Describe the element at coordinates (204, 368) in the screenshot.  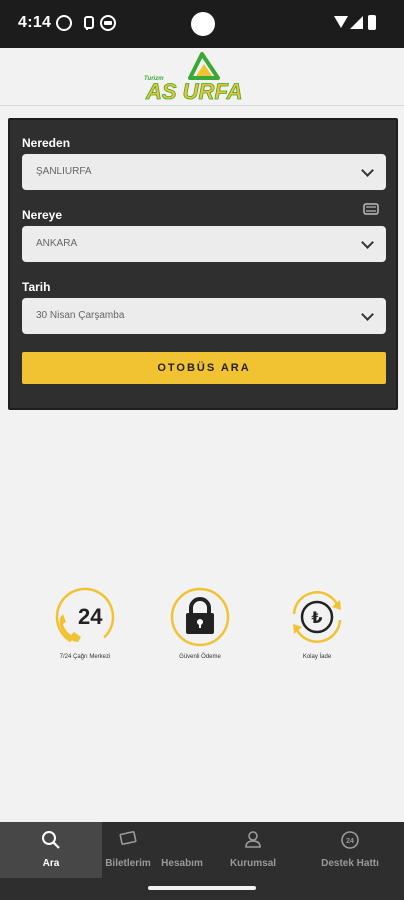
I see `search-bus-button: OTOBÜS ARA` at that location.